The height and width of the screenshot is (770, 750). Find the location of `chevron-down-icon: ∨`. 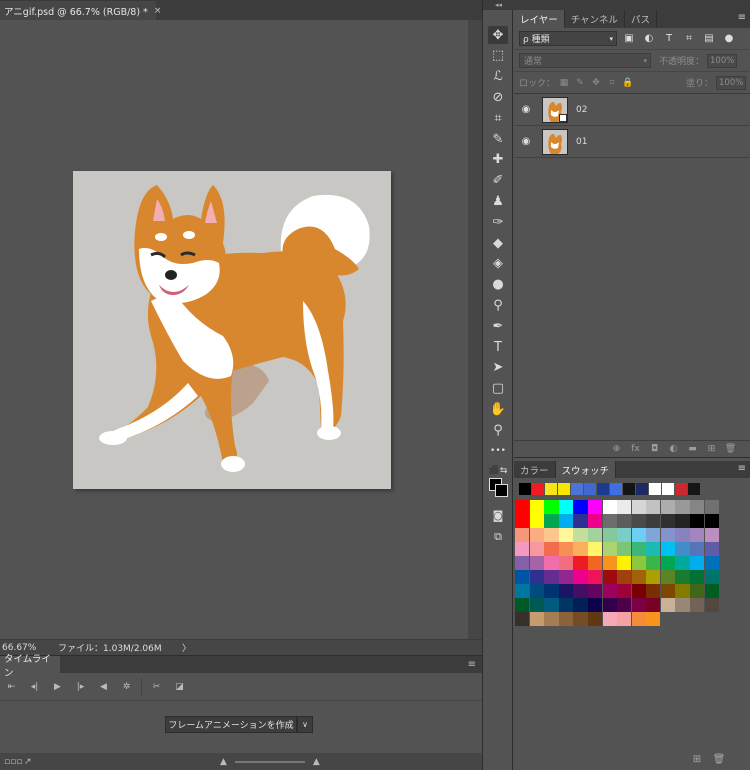

chevron-down-icon: ∨ is located at coordinates (305, 724).